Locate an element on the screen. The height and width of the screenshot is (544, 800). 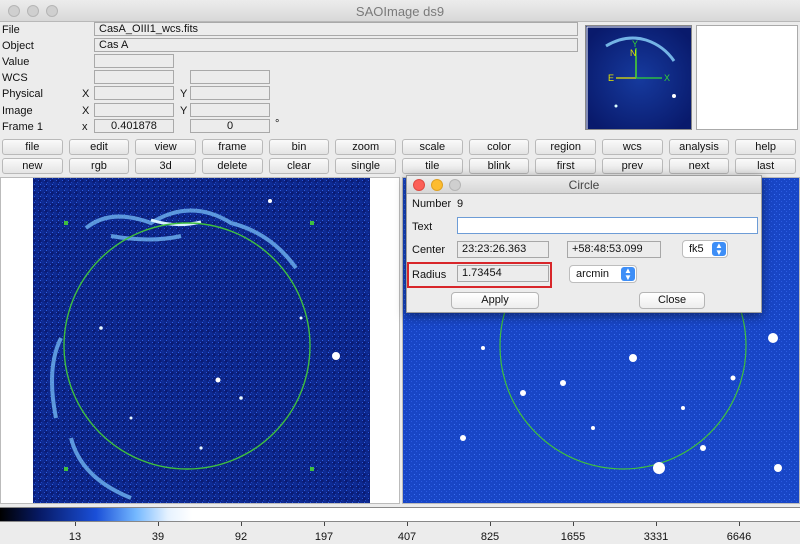
colorbar-ticks: 13 39 92 197 407 825 1655 3331 6646 is located at coordinates (400, 533).